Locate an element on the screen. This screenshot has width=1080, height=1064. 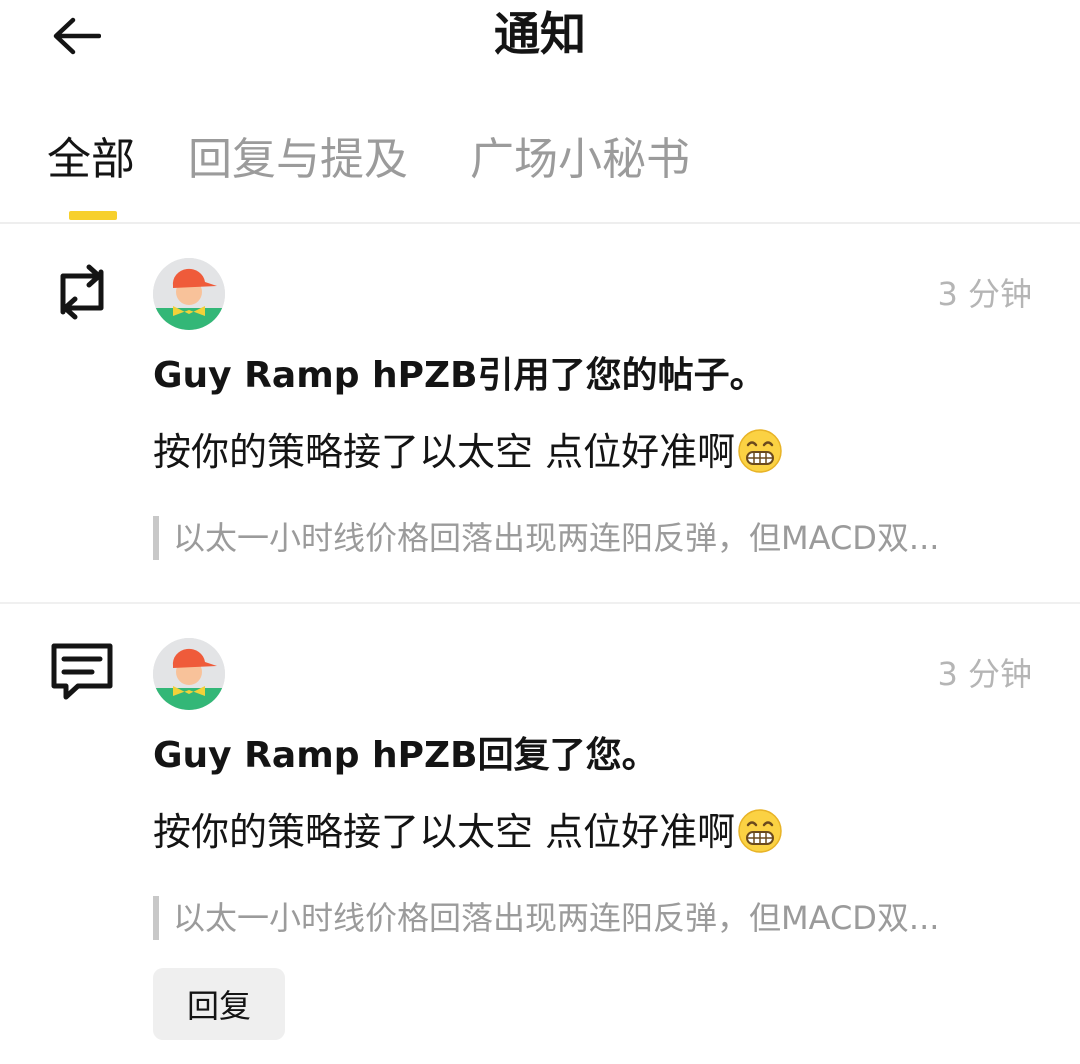
tab-all: 全部 is located at coordinates (91, 160).